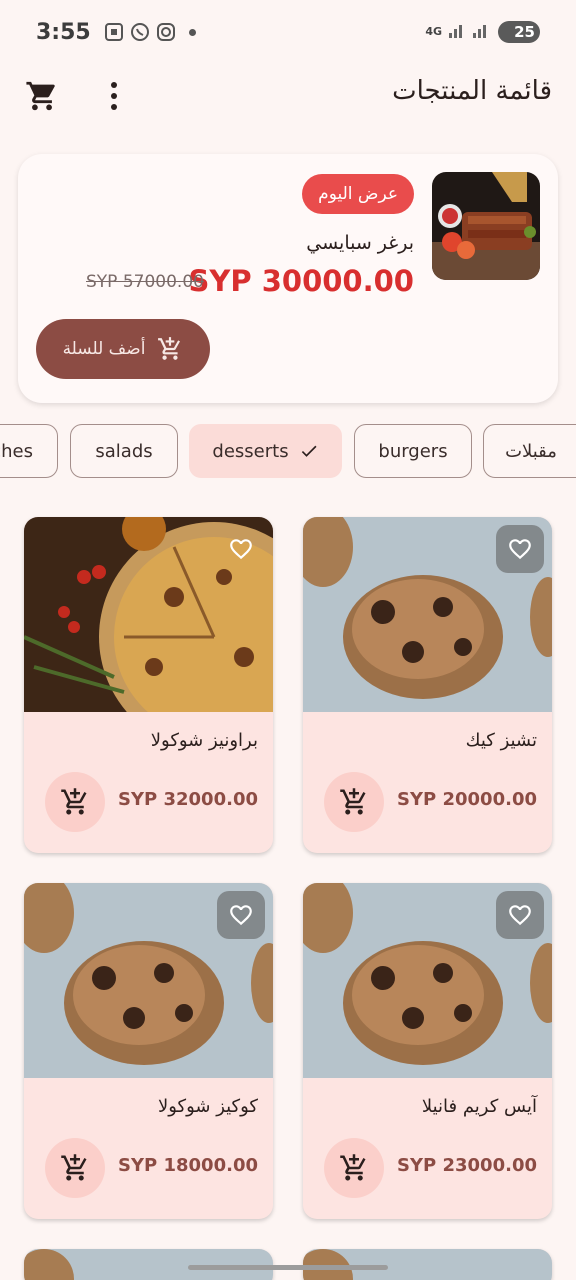  What do you see at coordinates (358, 194) in the screenshot?
I see `offer-badge: عرض اليوم` at bounding box center [358, 194].